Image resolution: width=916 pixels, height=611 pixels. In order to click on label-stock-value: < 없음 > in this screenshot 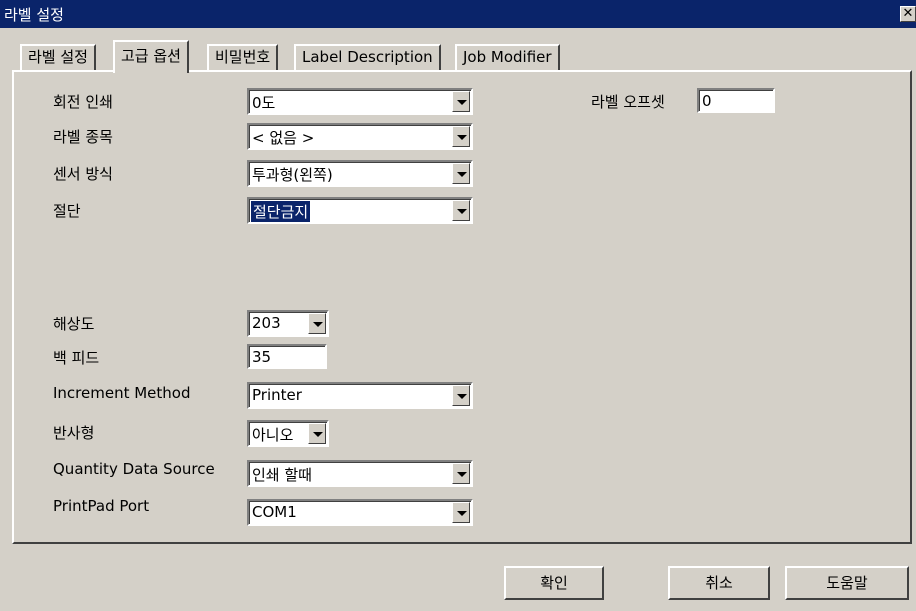, I will do `click(283, 138)`.